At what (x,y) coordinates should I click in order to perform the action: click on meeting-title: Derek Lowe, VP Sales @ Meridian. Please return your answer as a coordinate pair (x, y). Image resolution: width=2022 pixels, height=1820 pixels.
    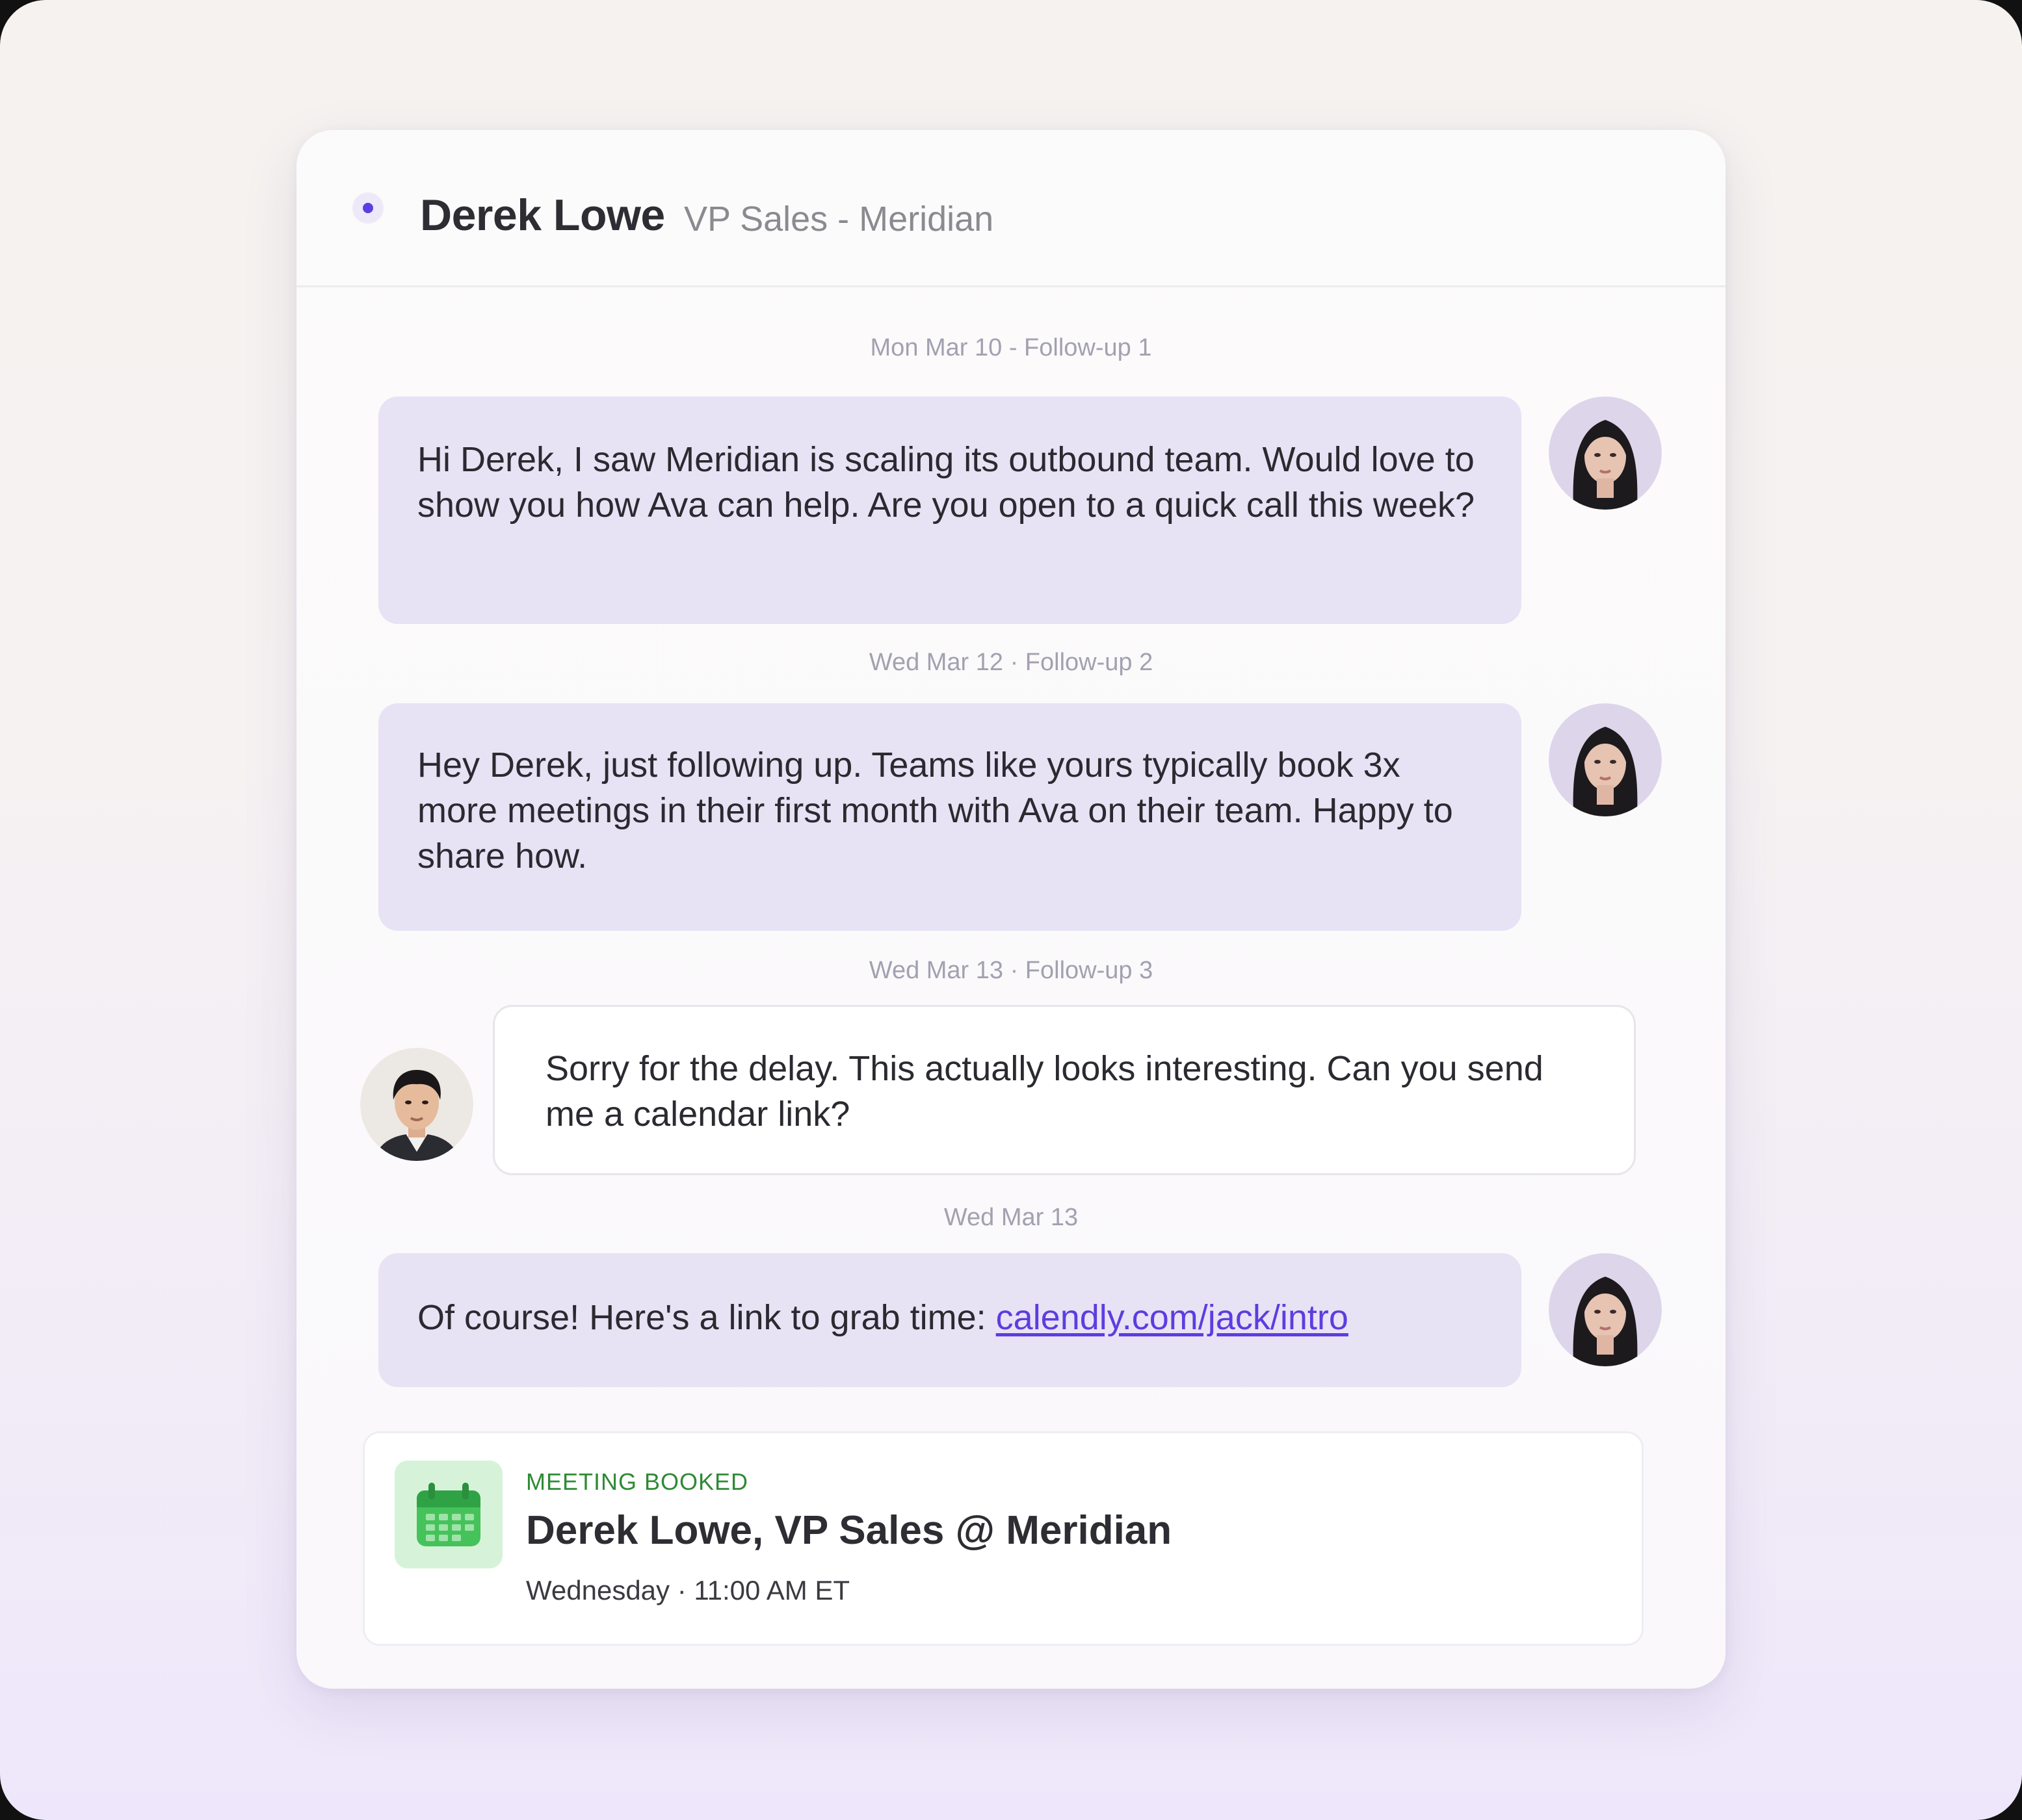
    Looking at the image, I should click on (849, 1531).